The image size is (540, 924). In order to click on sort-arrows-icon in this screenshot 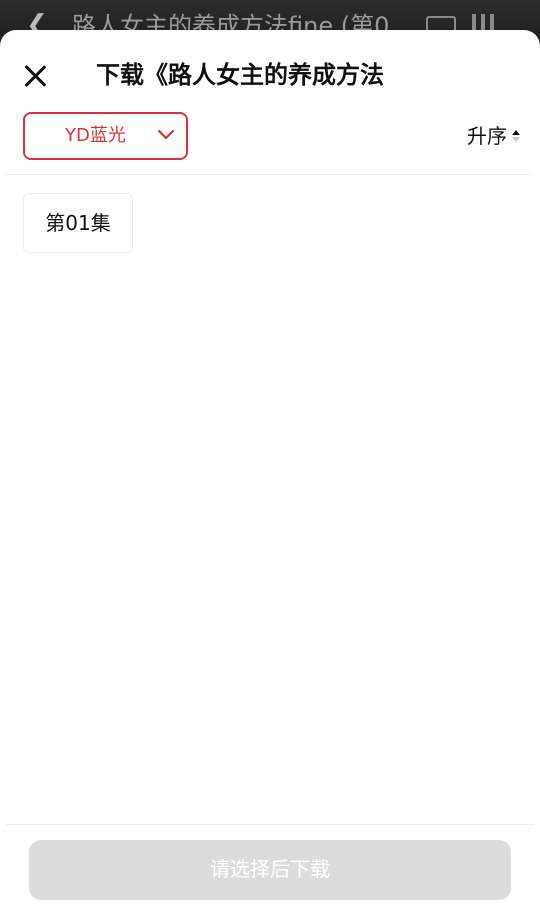, I will do `click(516, 136)`.